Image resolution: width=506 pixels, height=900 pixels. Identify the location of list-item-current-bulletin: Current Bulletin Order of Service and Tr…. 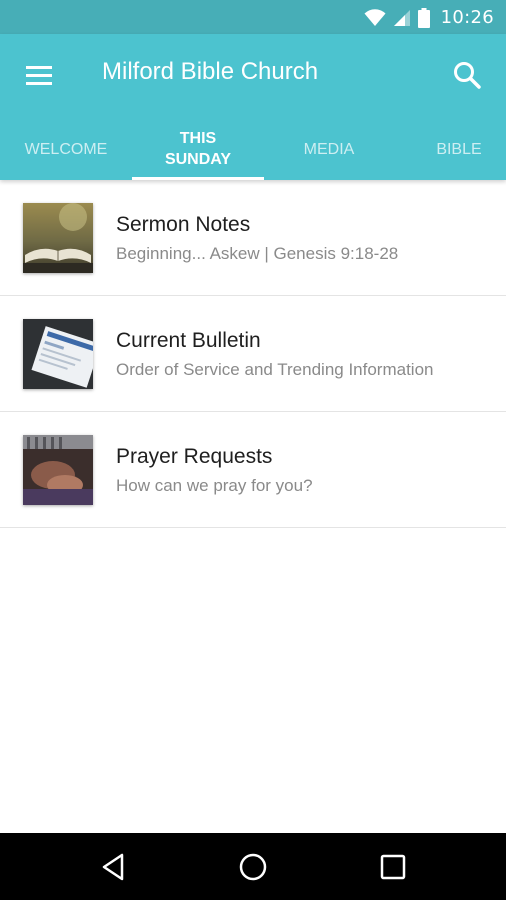
(253, 354).